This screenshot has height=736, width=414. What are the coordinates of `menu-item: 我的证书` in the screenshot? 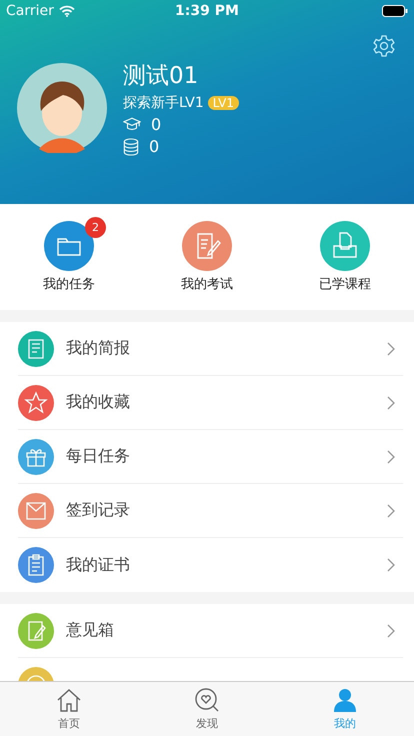 It's located at (210, 565).